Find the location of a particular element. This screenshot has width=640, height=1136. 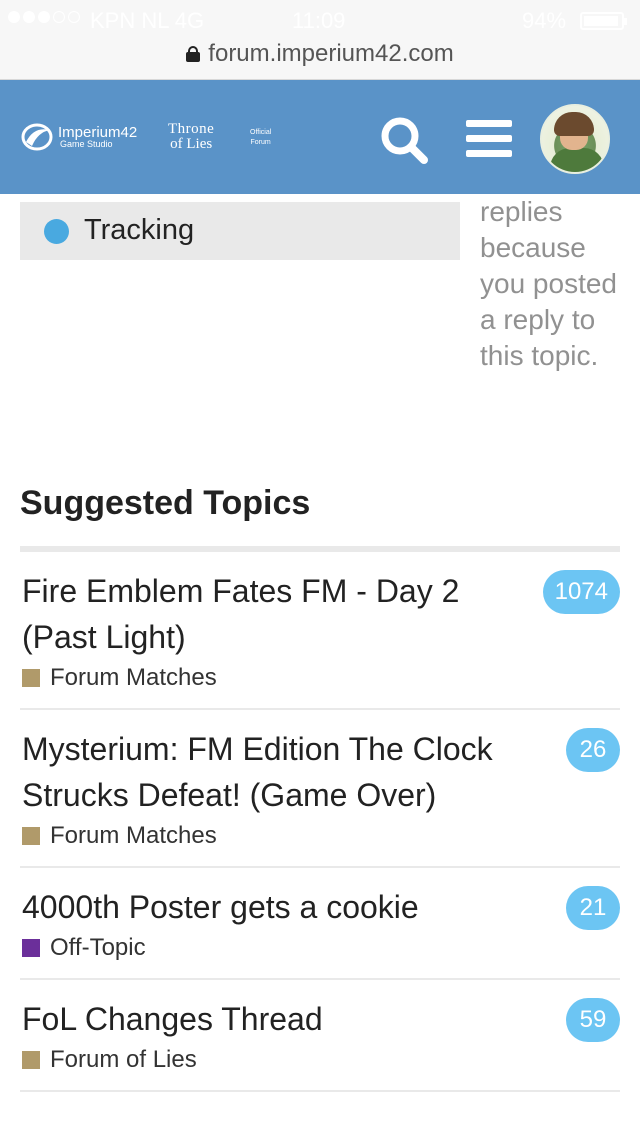

logo-text: Imperium42 Game Studio is located at coordinates (97, 137).